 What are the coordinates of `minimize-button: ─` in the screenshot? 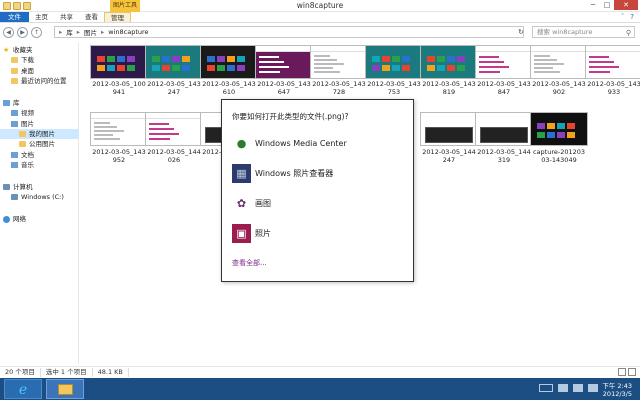 It's located at (593, 5).